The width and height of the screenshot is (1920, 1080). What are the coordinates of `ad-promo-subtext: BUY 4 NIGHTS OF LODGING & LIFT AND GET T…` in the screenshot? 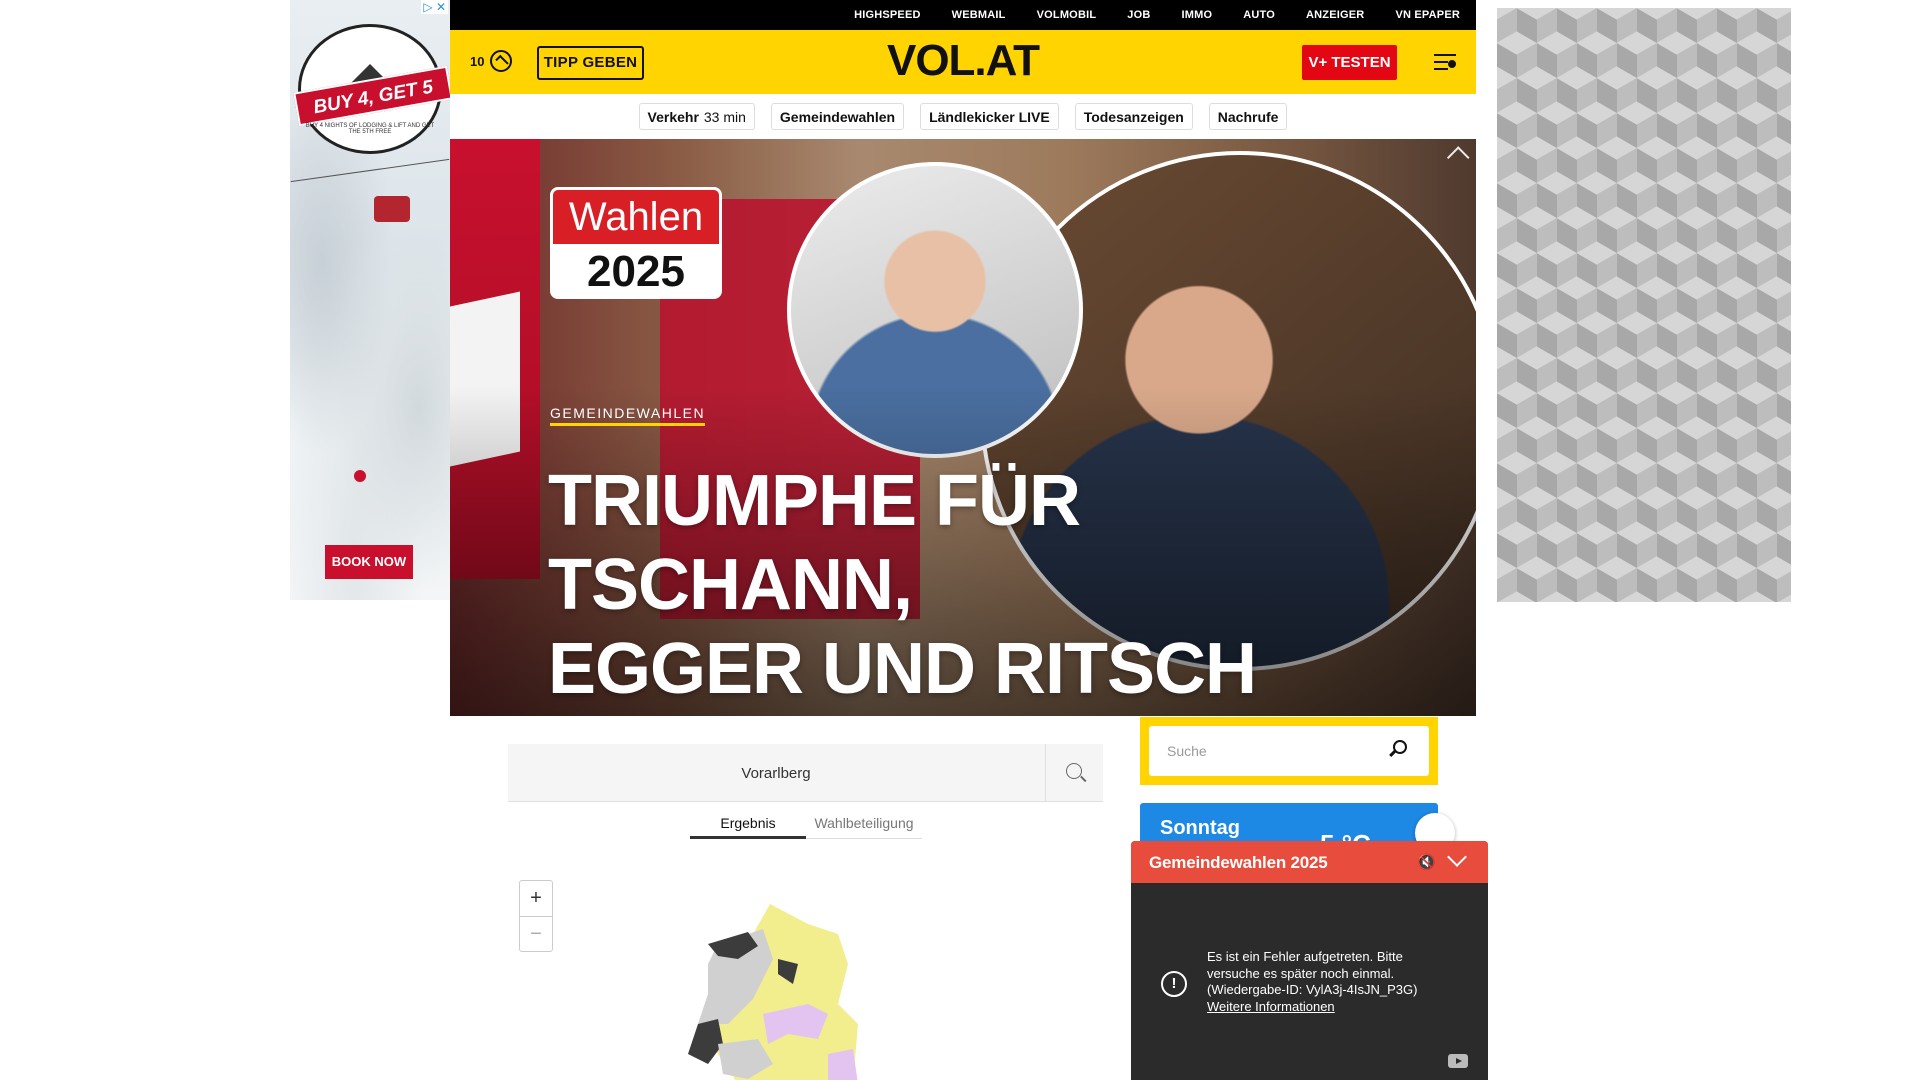 It's located at (370, 129).